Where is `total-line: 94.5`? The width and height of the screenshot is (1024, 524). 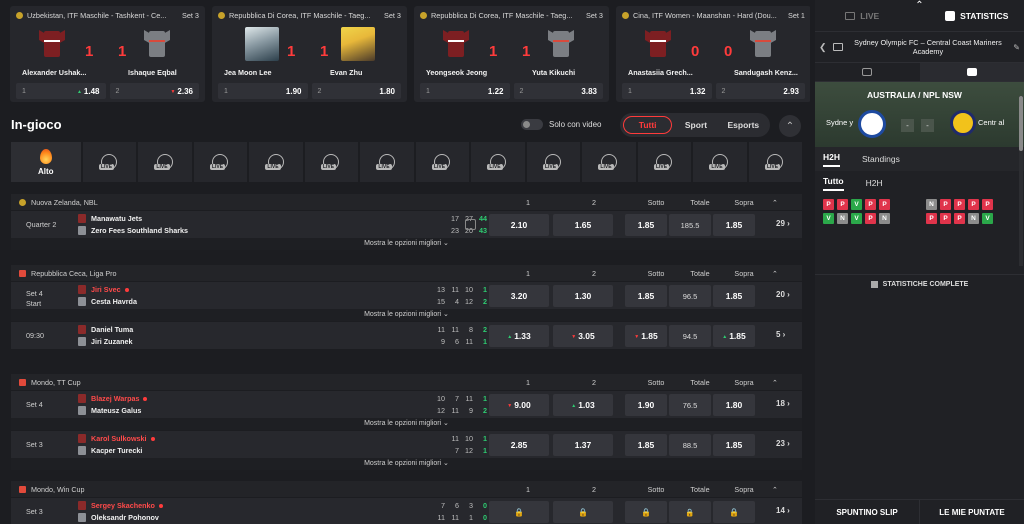 total-line: 94.5 is located at coordinates (690, 336).